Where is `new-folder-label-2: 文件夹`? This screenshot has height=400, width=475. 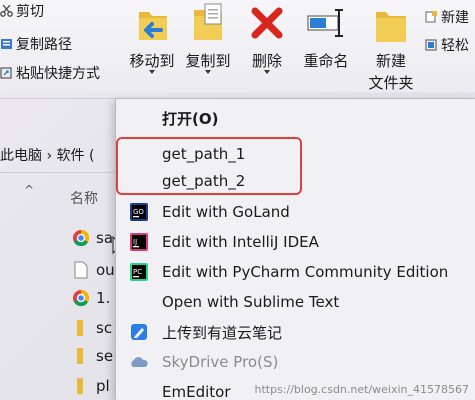
new-folder-label-2: 文件夹 is located at coordinates (391, 83).